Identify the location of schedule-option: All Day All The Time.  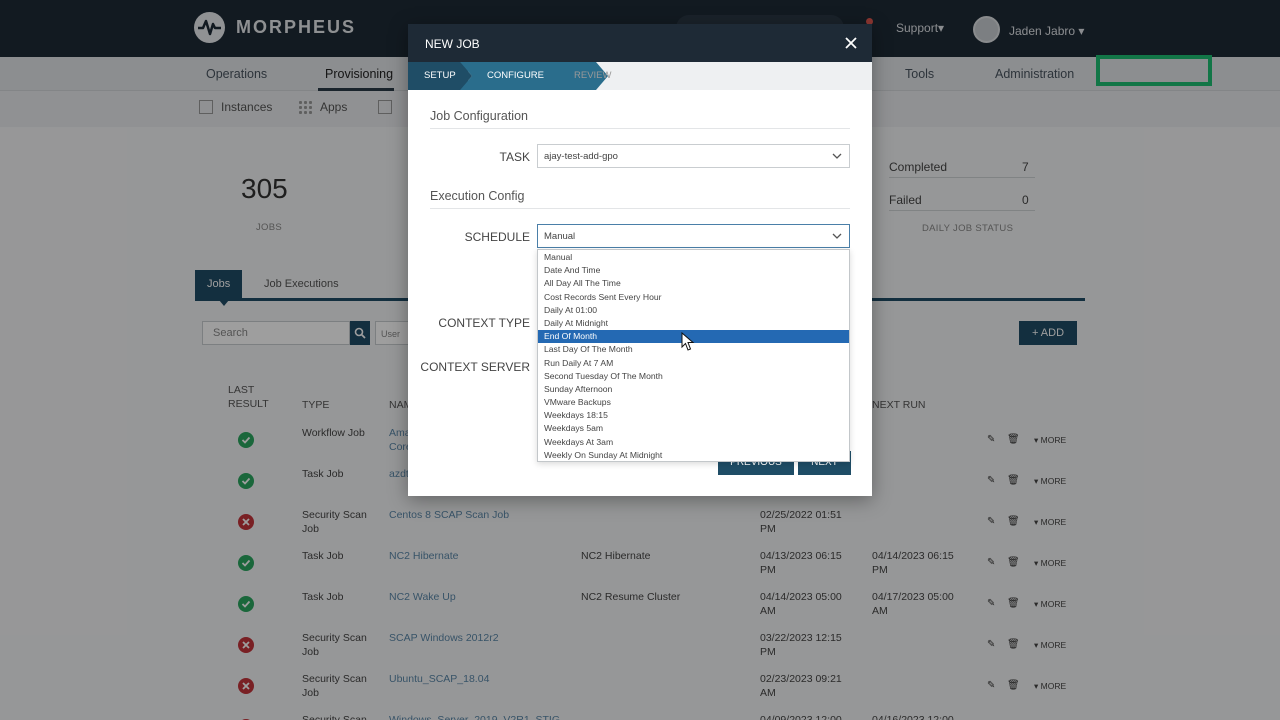
(693, 283).